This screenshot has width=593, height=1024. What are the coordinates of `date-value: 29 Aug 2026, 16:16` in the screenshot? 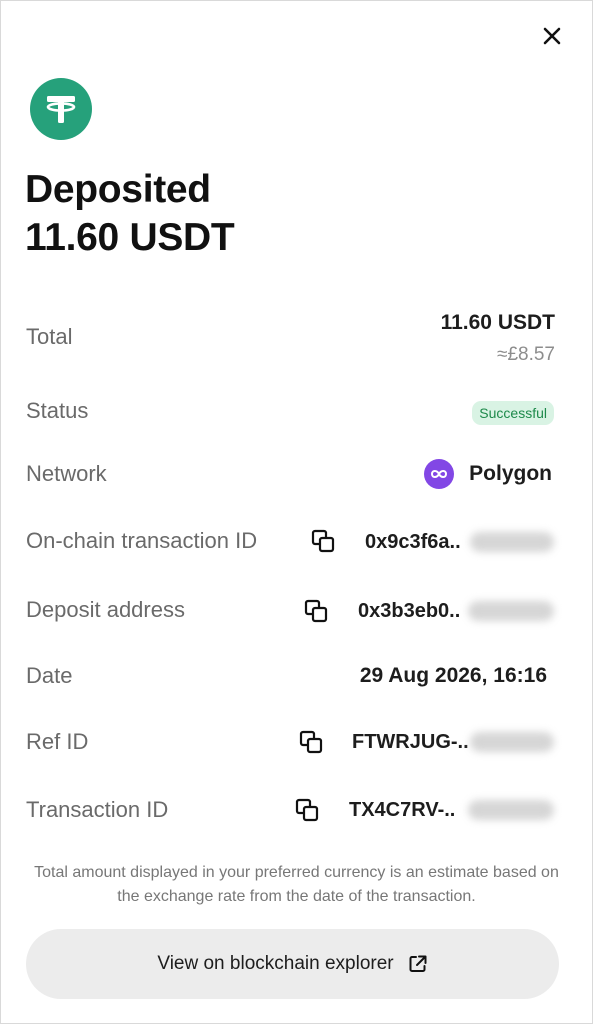 It's located at (453, 675).